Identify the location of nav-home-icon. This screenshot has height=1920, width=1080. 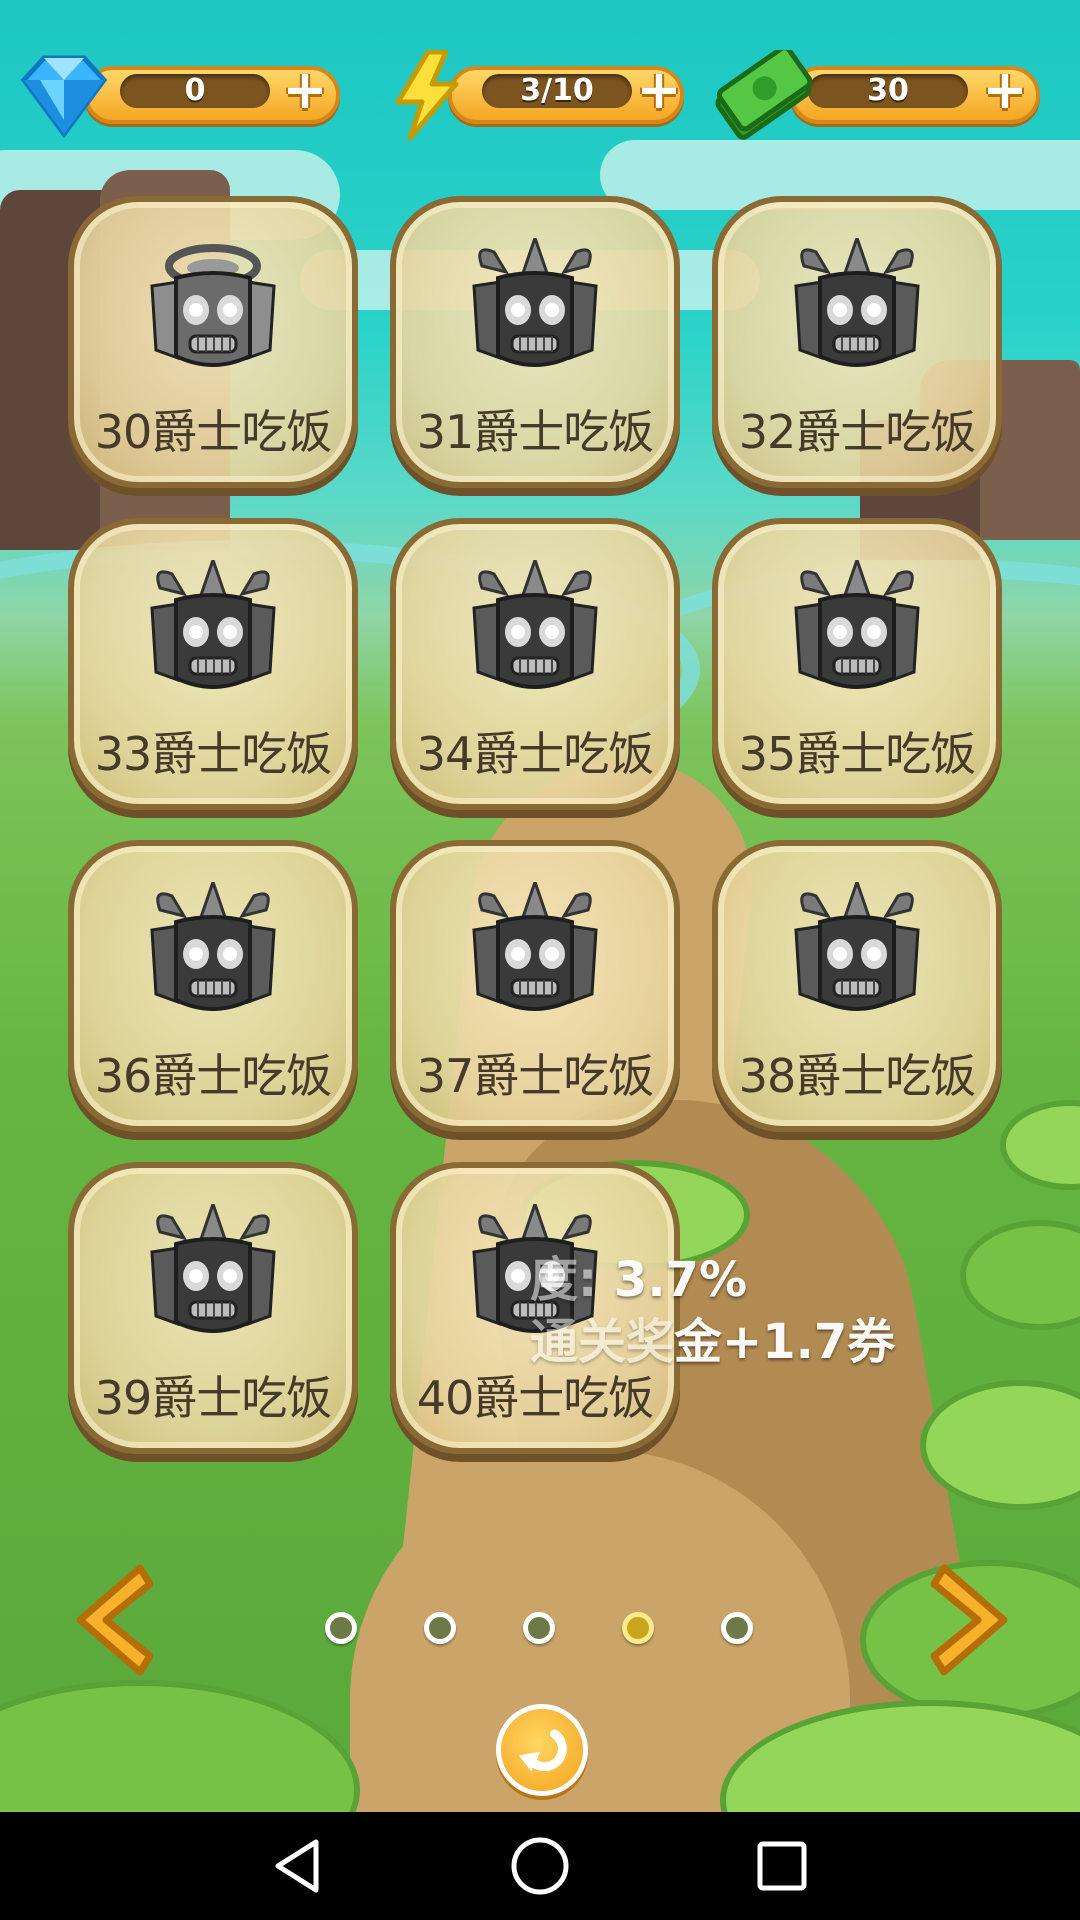
(540, 1866).